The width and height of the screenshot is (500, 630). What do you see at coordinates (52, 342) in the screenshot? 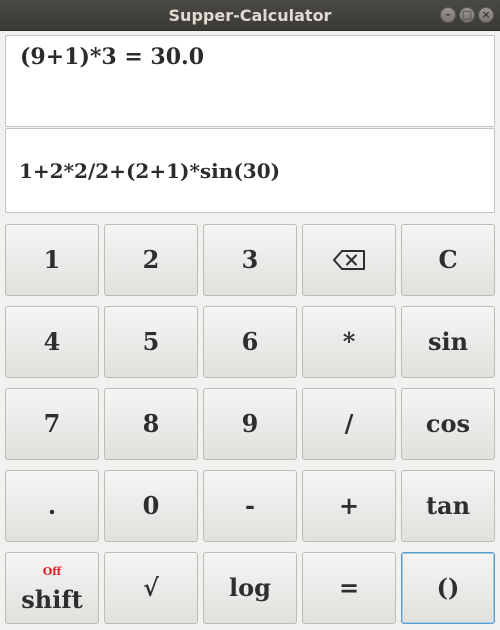
I see `key-4: 4` at bounding box center [52, 342].